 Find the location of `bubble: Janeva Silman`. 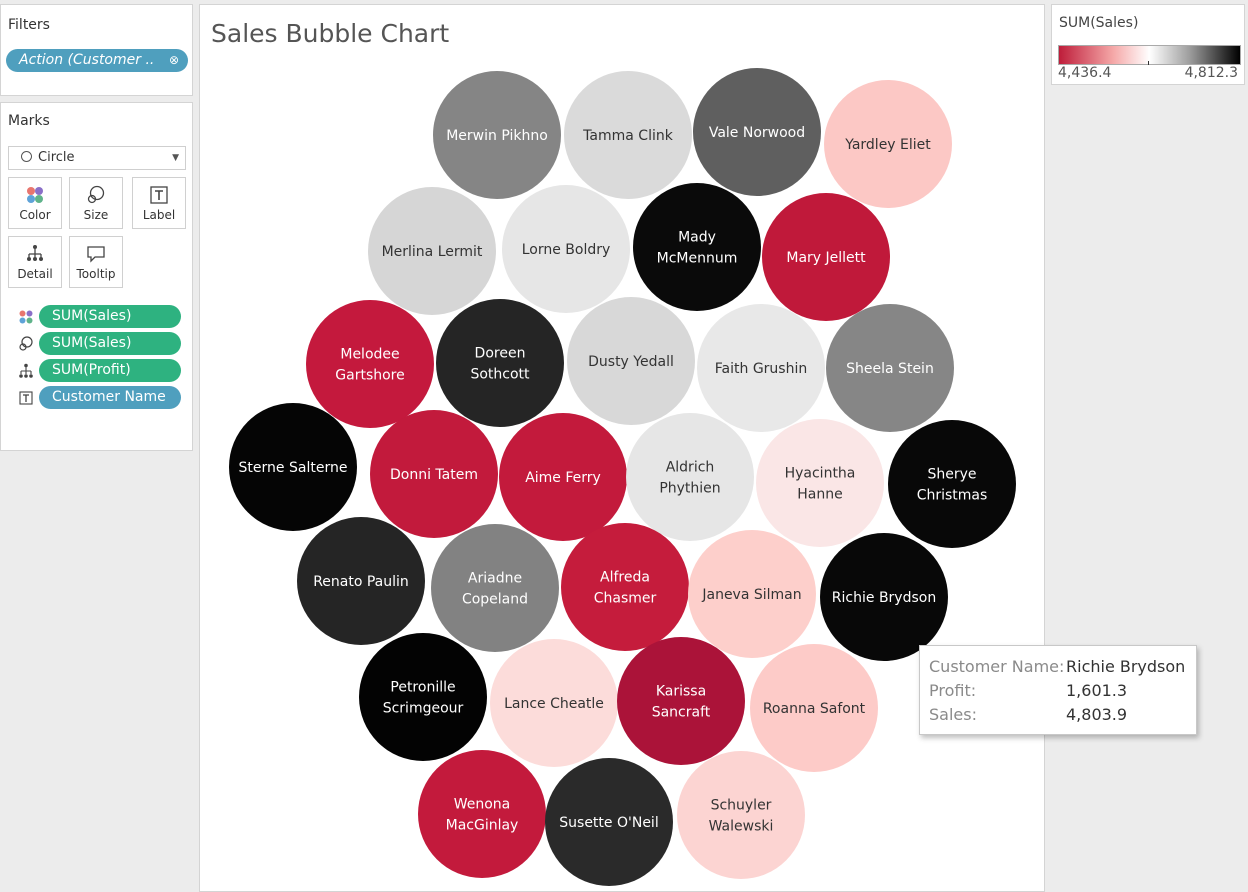

bubble: Janeva Silman is located at coordinates (752, 594).